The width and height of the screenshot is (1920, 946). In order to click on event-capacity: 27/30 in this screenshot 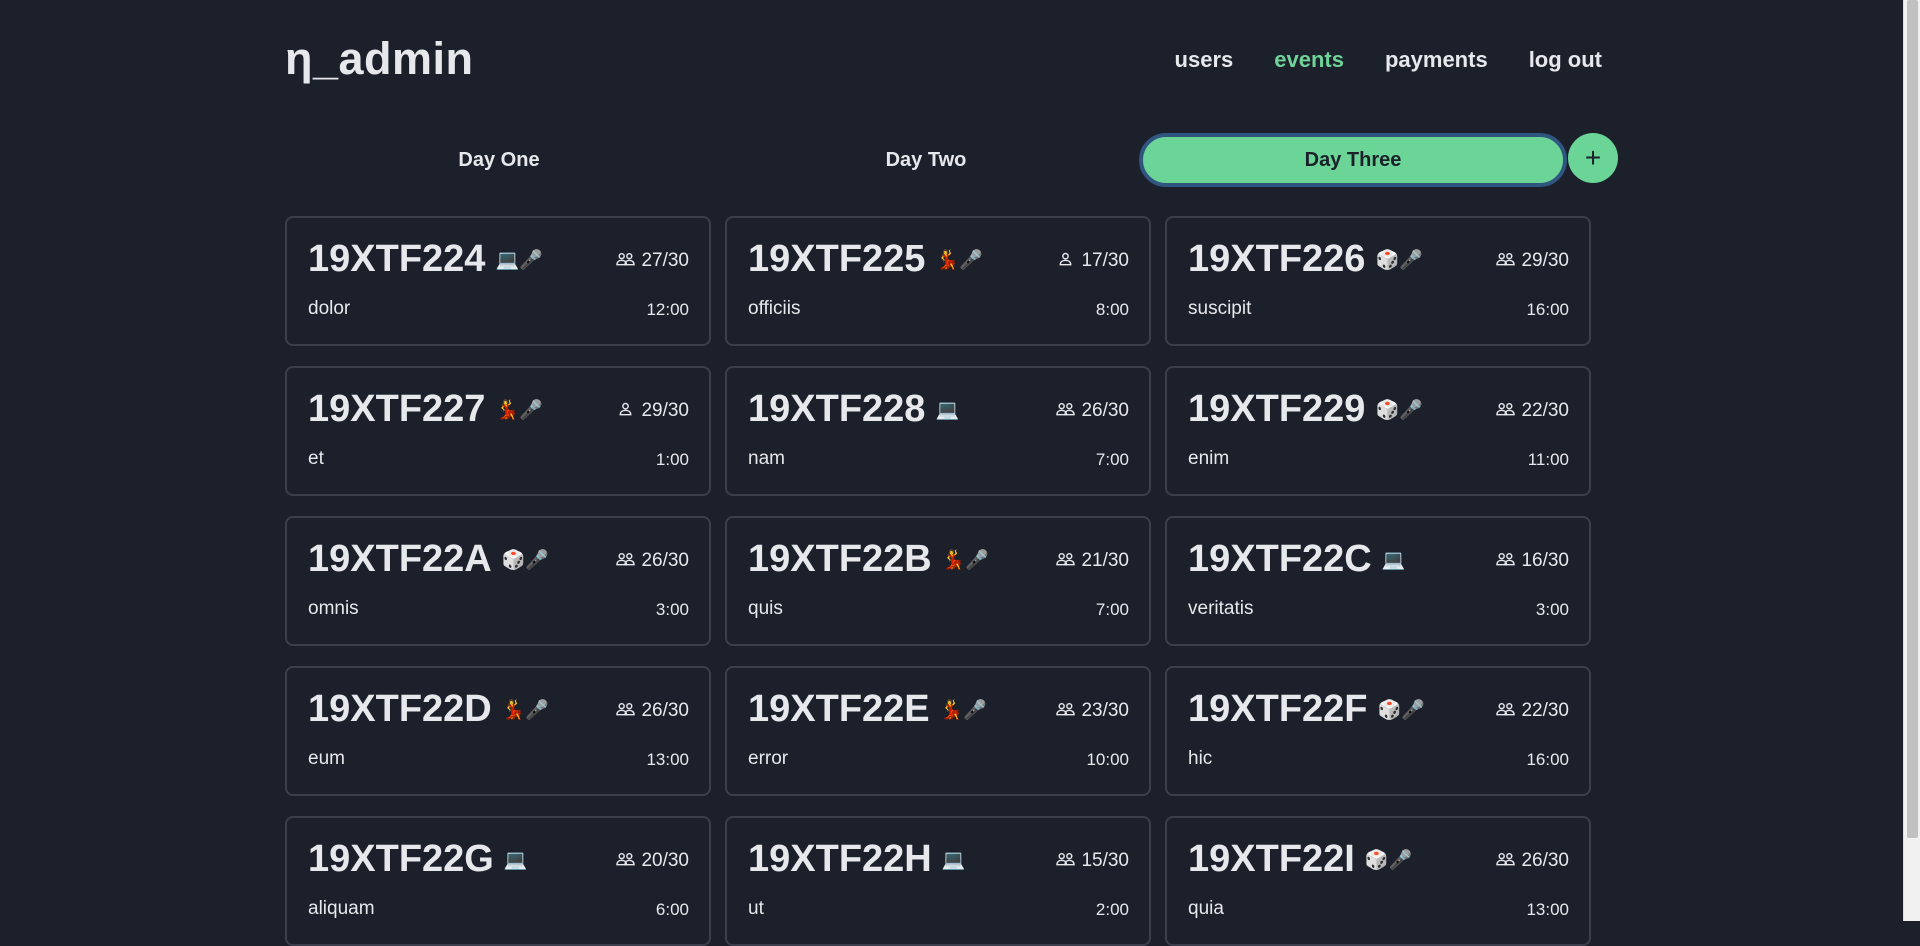, I will do `click(652, 261)`.